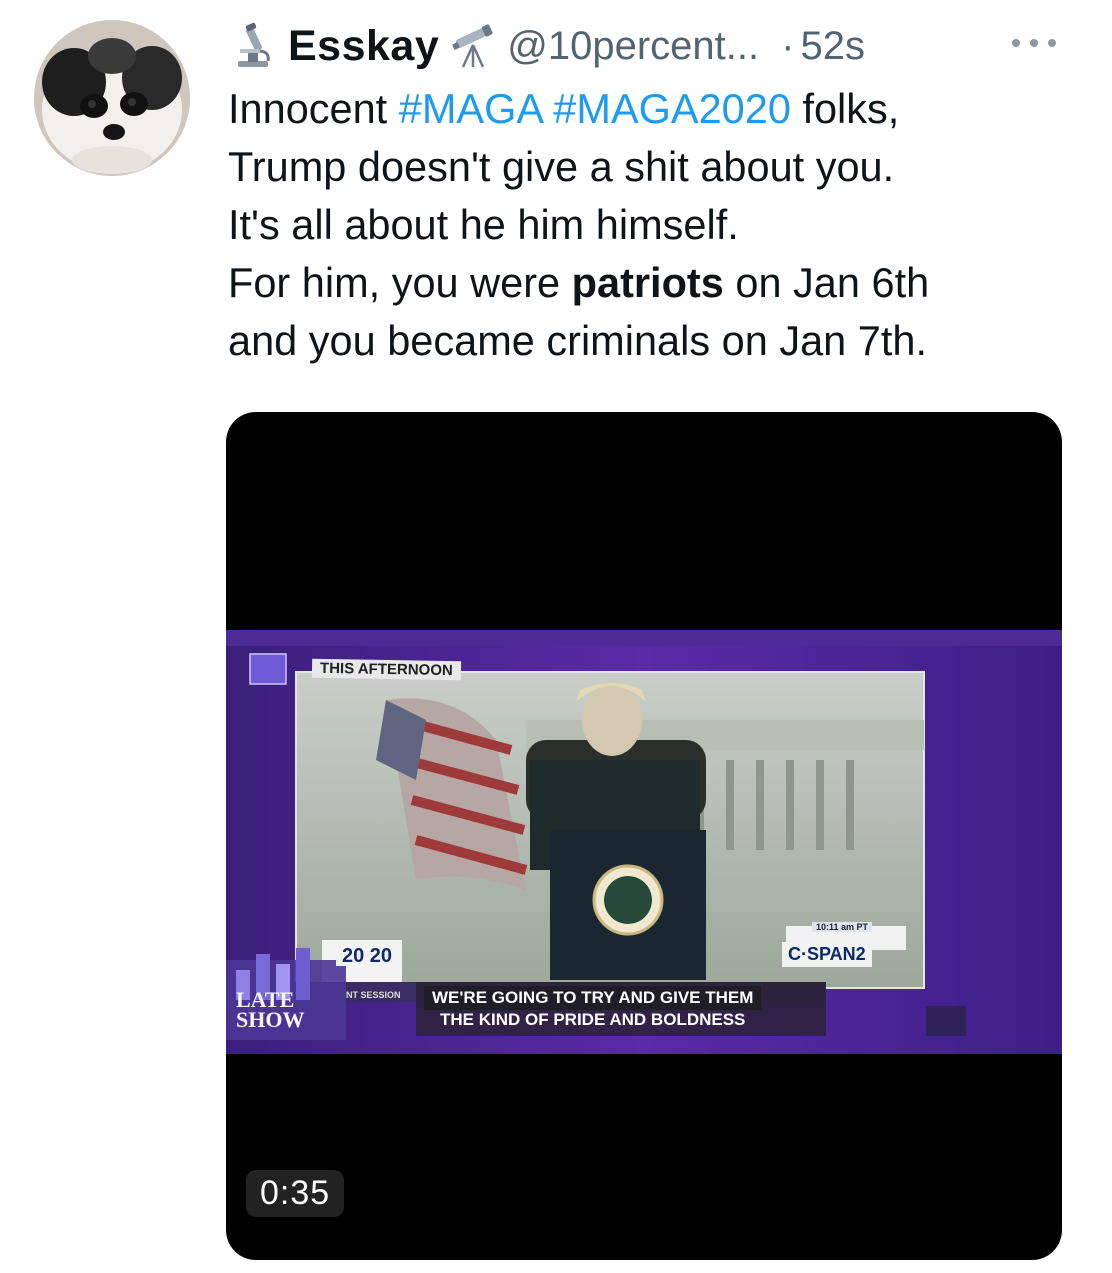 Image resolution: width=1112 pixels, height=1273 pixels. What do you see at coordinates (832, 46) in the screenshot?
I see `timestamp: 52s` at bounding box center [832, 46].